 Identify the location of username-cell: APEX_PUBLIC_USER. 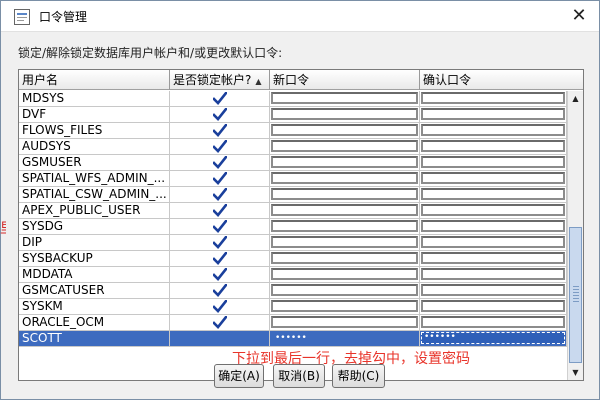
(94, 211).